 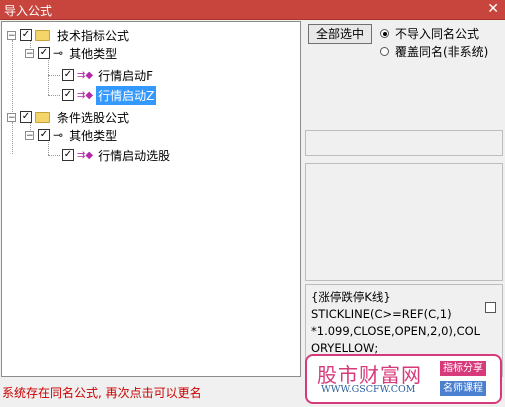 I want to click on status-message: 系统存在同名公式, 再次点击可以更名, so click(x=102, y=393).